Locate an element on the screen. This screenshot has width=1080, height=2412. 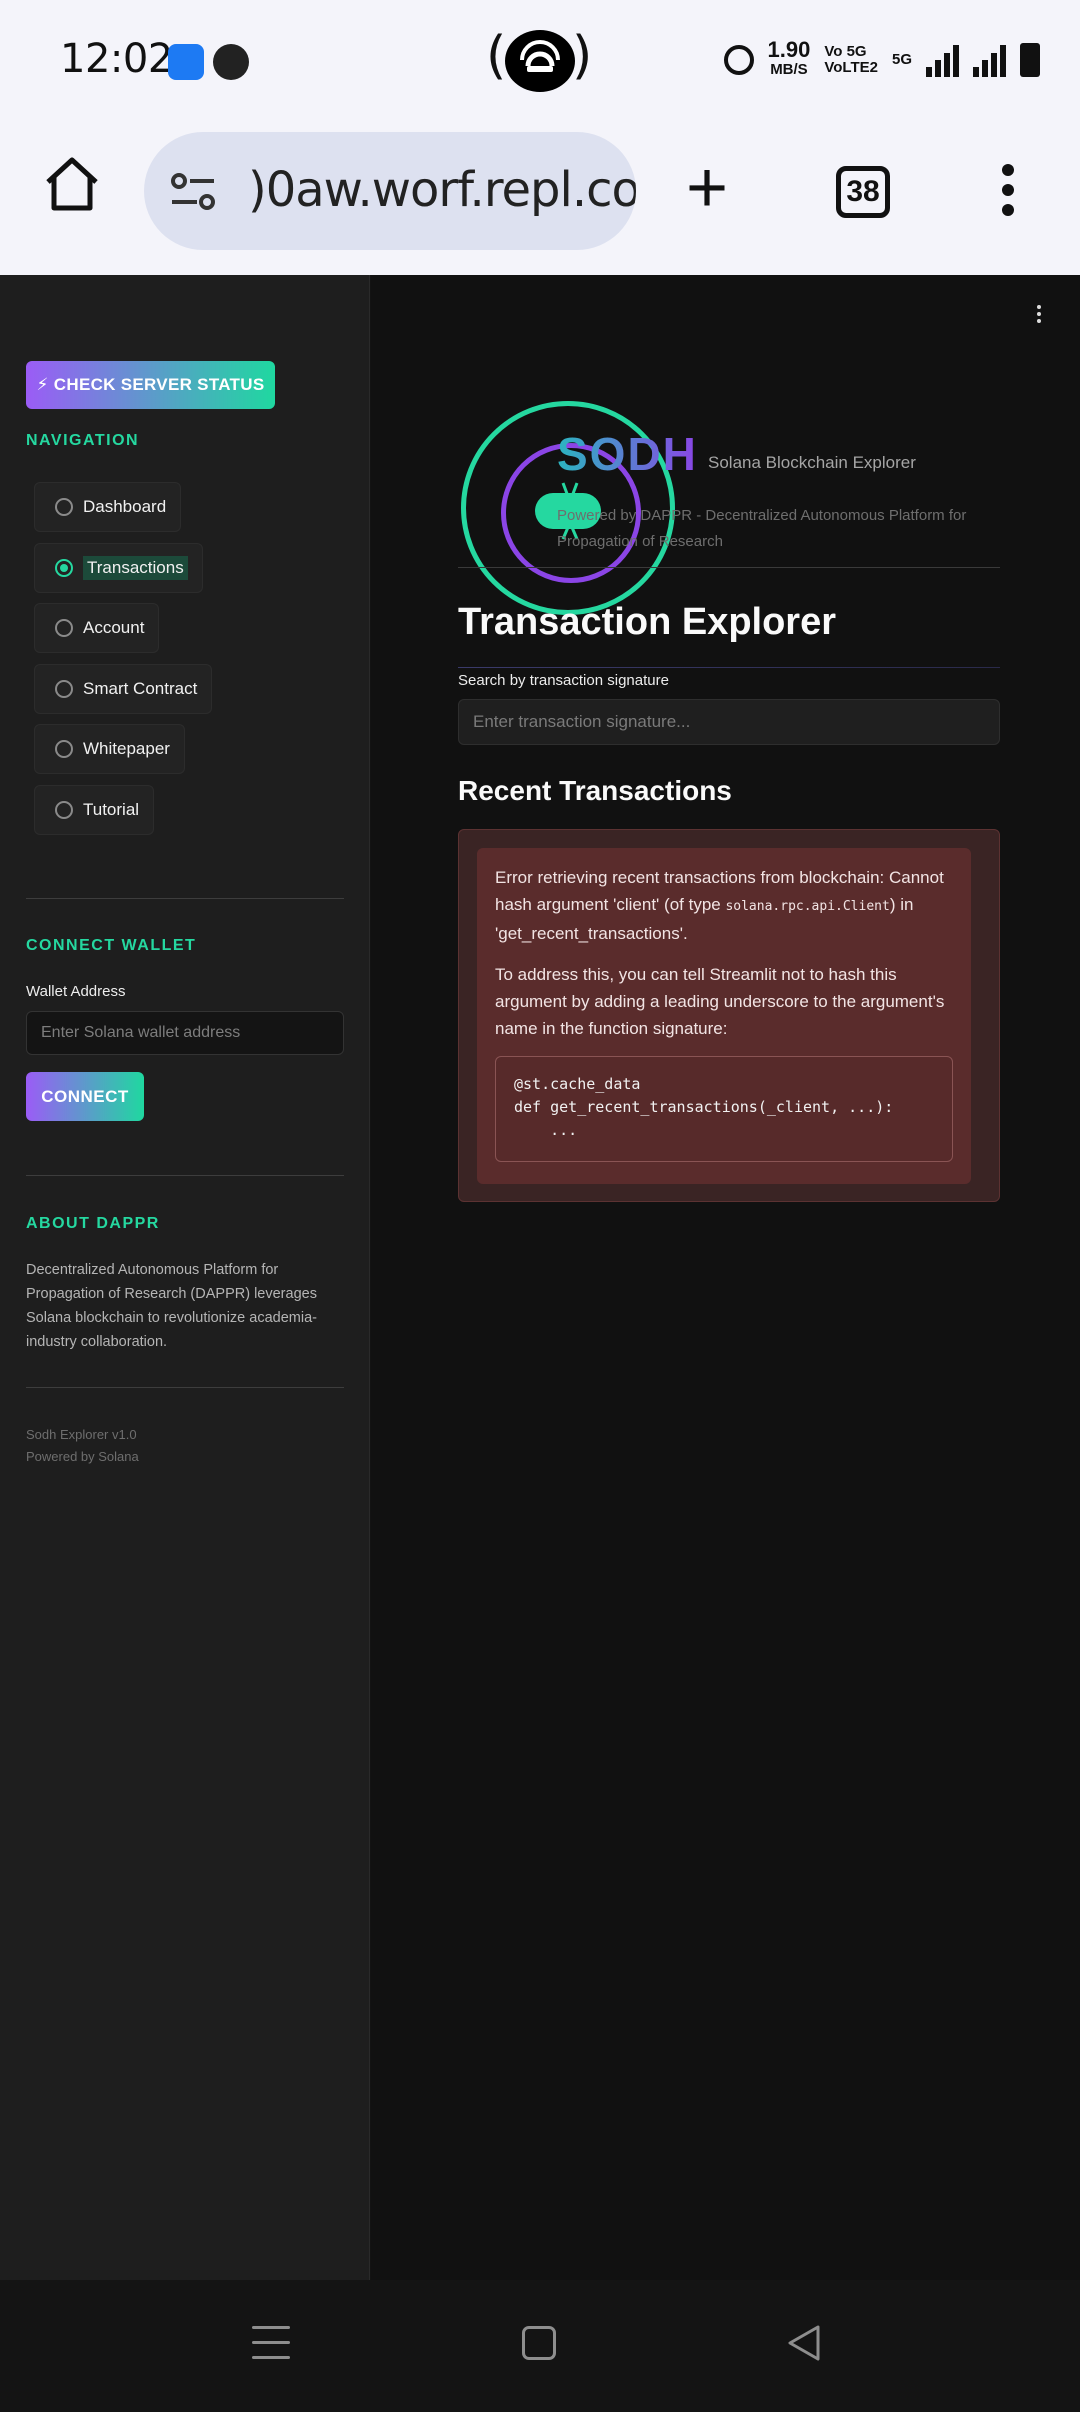
android-app-icon is located at coordinates (186, 62).